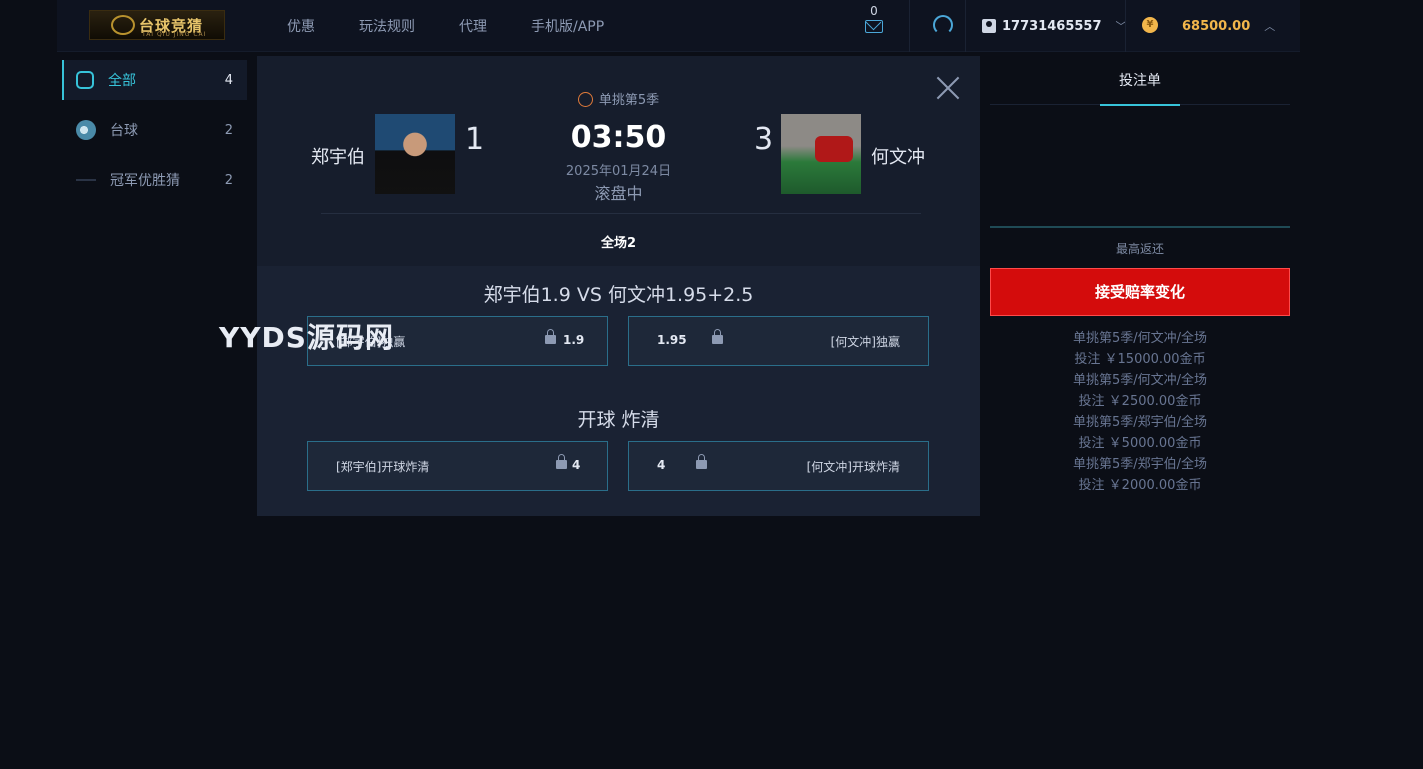  Describe the element at coordinates (387, 26) in the screenshot. I see `nav-rules: 玩法规则` at that location.